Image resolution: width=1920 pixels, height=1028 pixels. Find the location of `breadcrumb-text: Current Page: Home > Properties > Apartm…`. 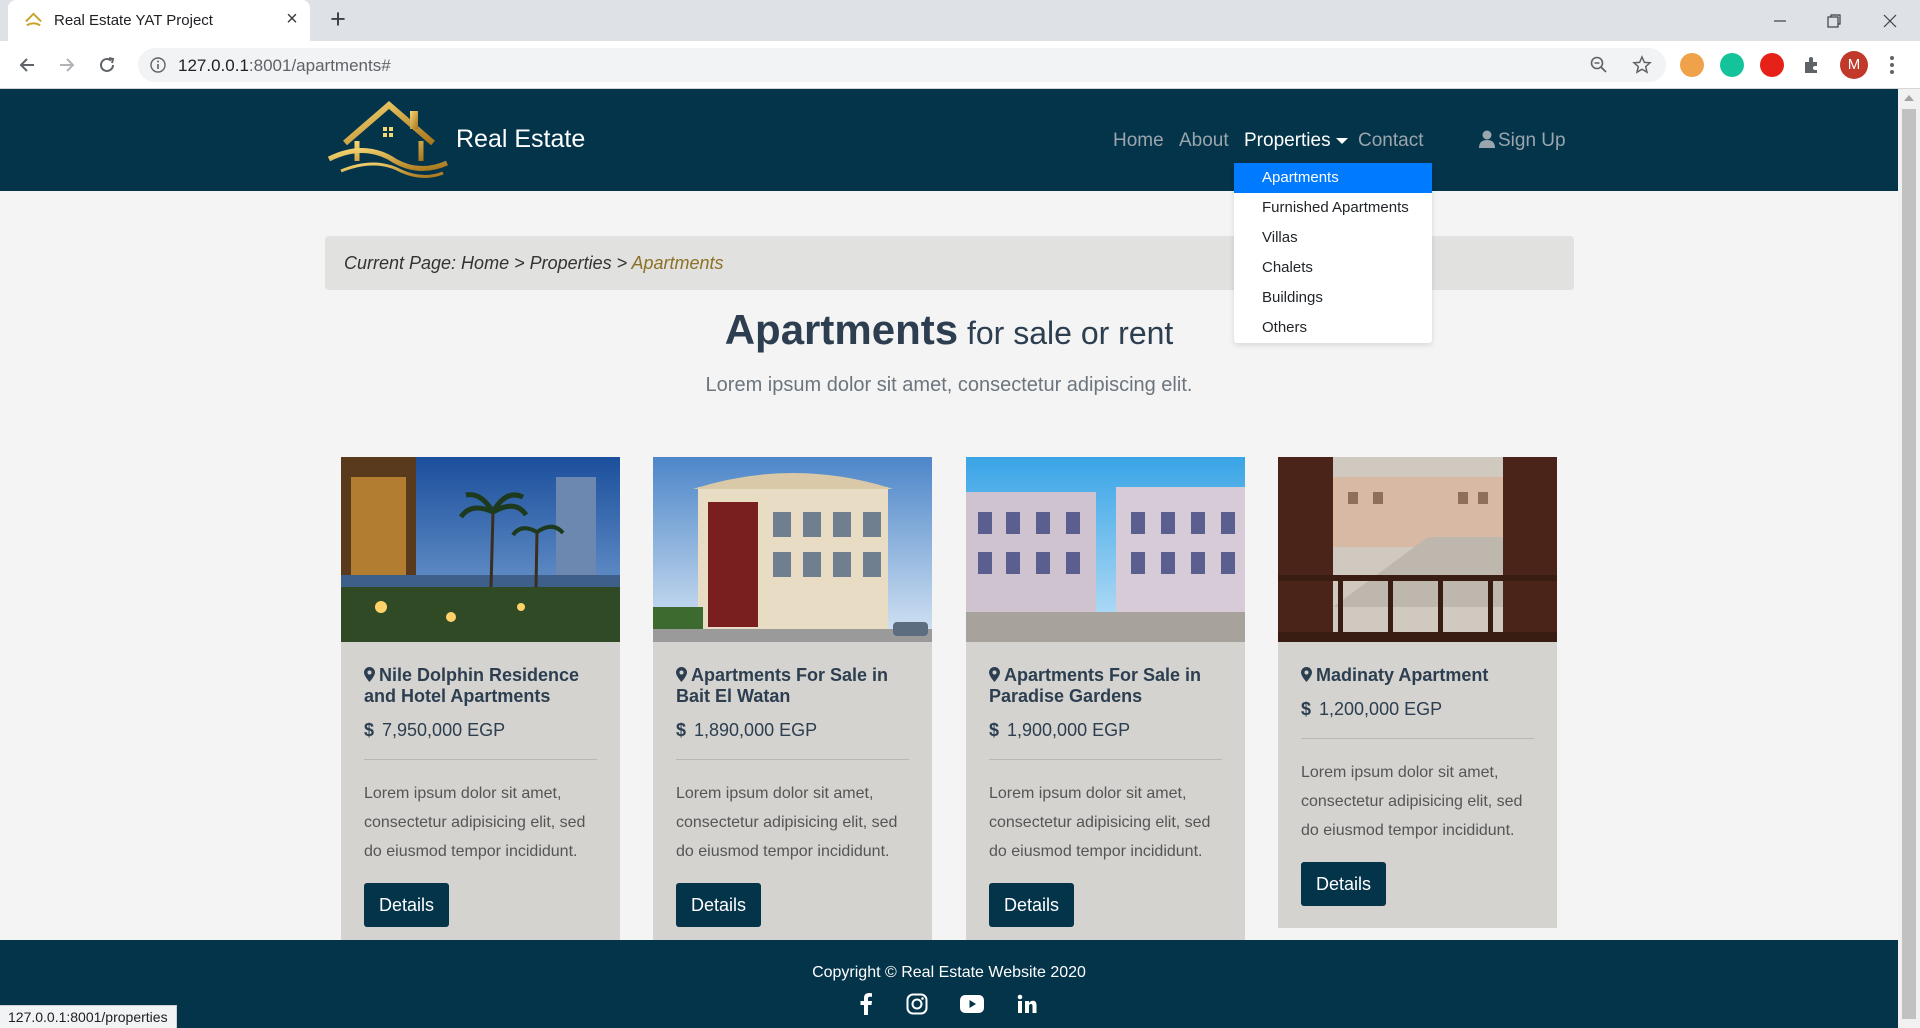

breadcrumb-text: Current Page: Home > Properties > Apartm… is located at coordinates (534, 263).